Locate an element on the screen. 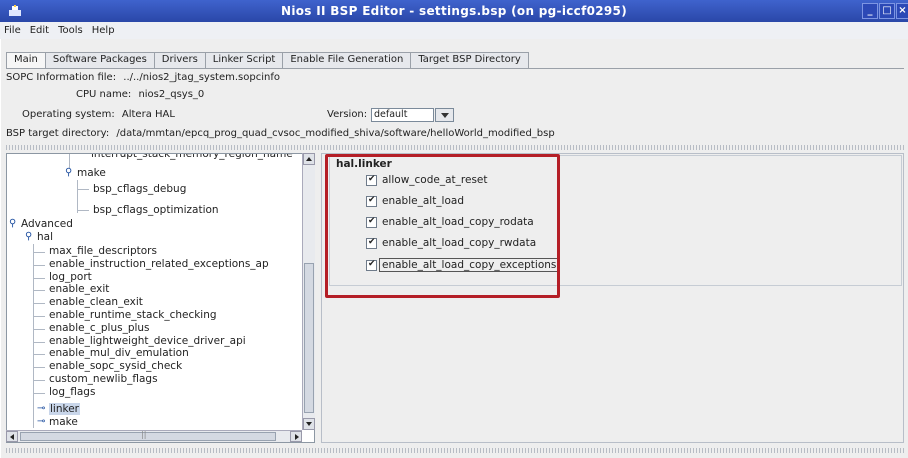 The width and height of the screenshot is (908, 458). tree-item-hal-setting: custom_newlib_flags is located at coordinates (103, 379).